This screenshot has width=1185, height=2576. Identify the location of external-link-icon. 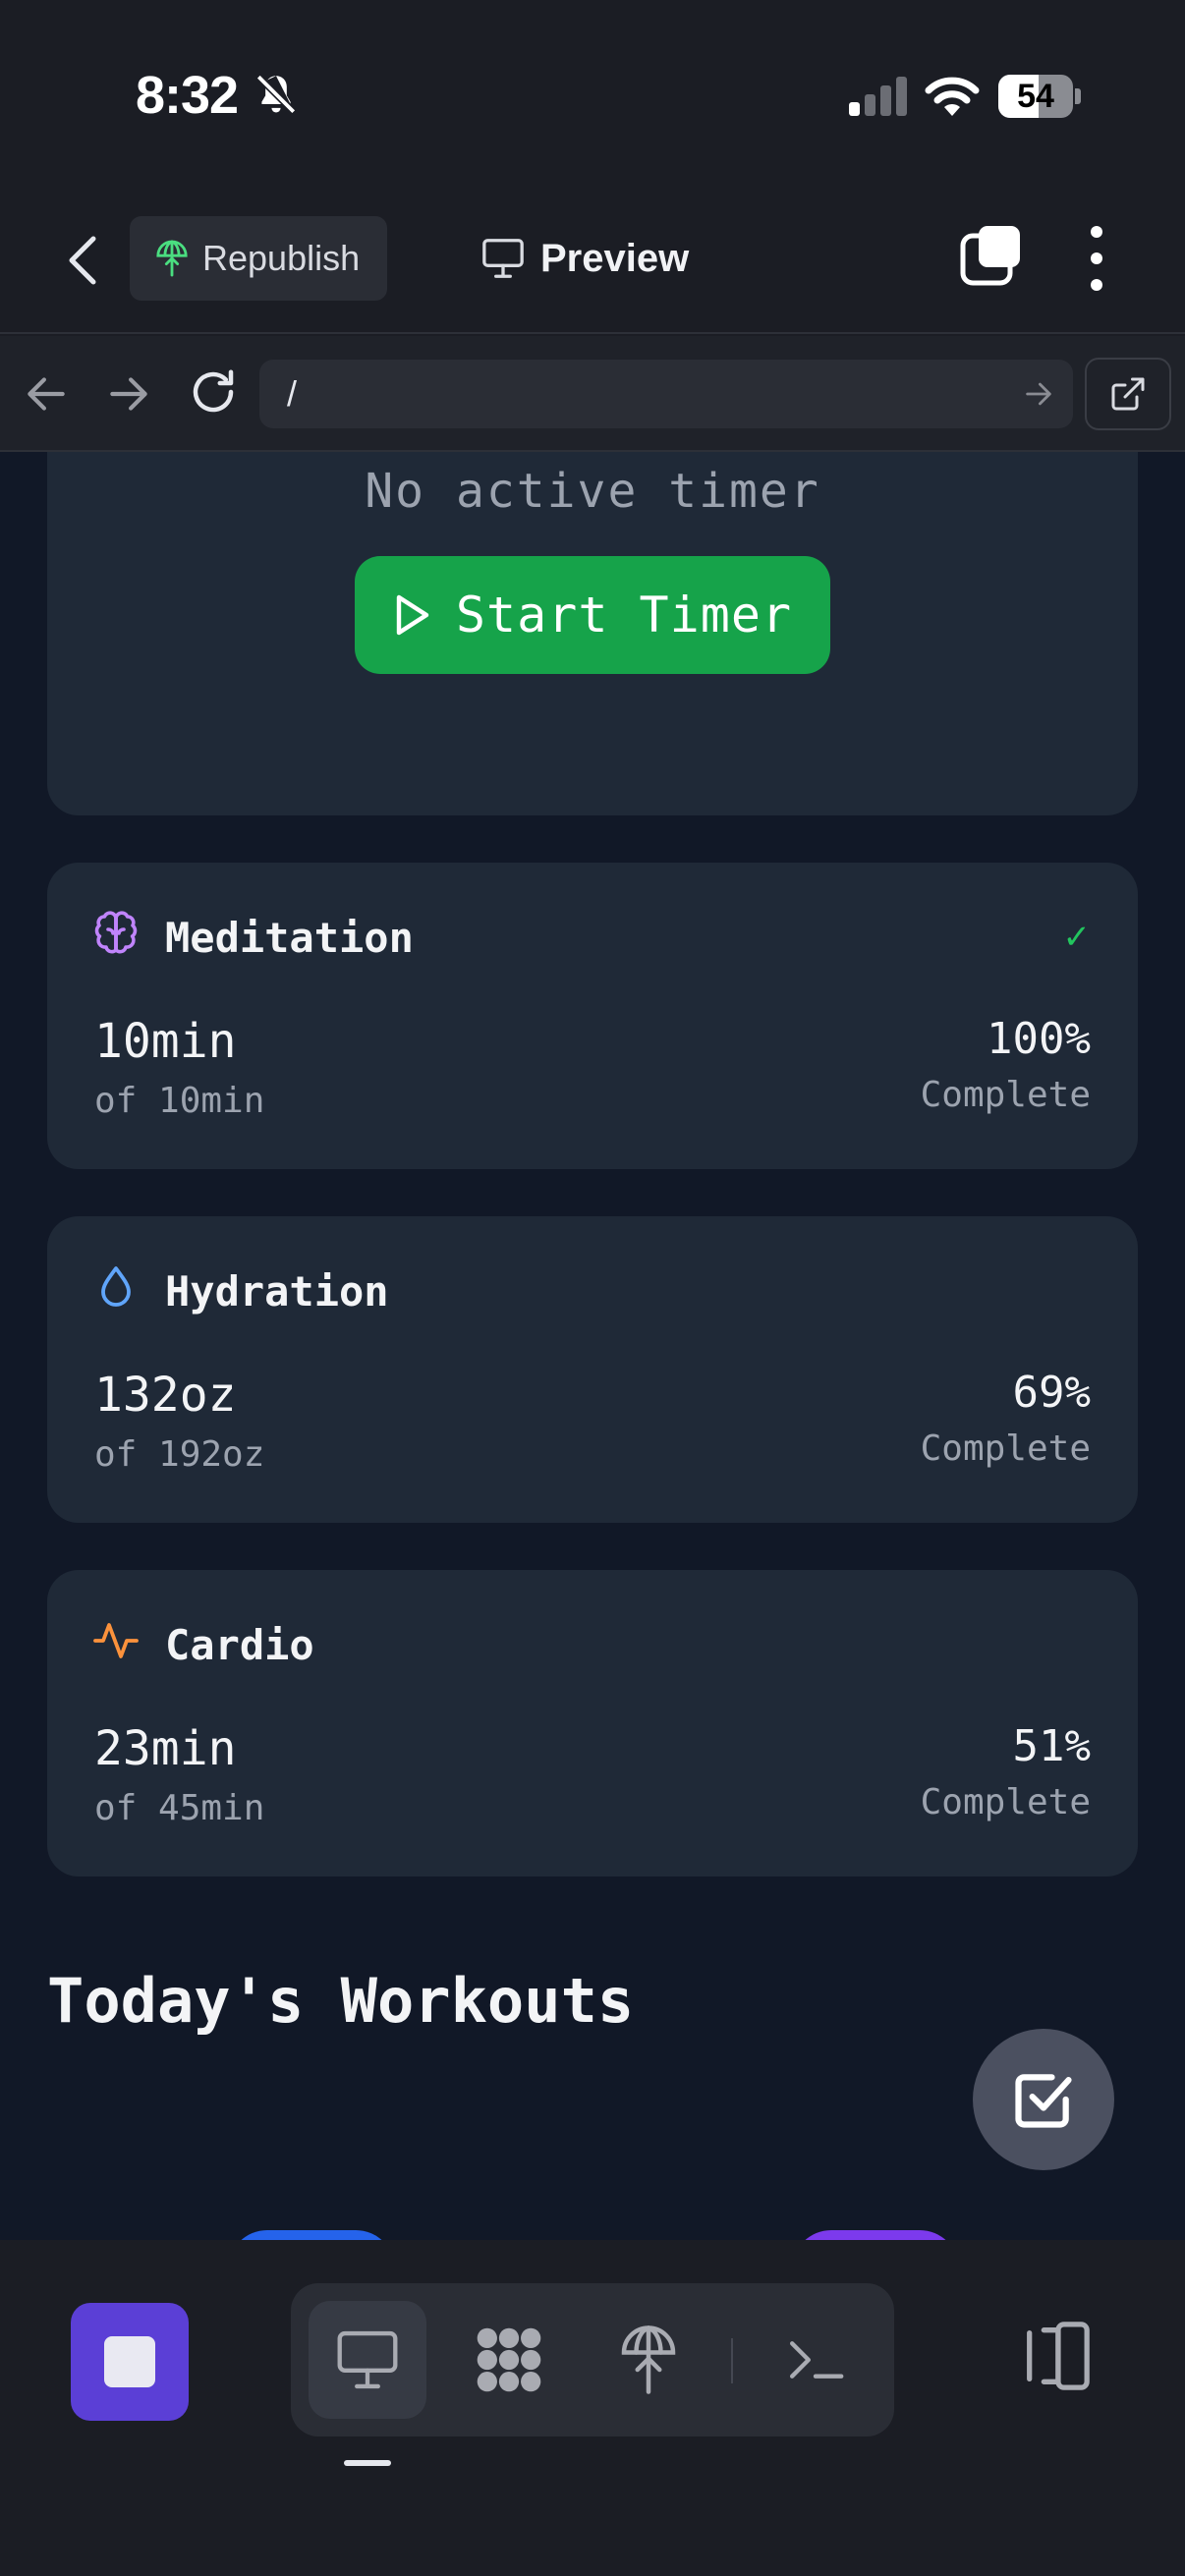
(1128, 394).